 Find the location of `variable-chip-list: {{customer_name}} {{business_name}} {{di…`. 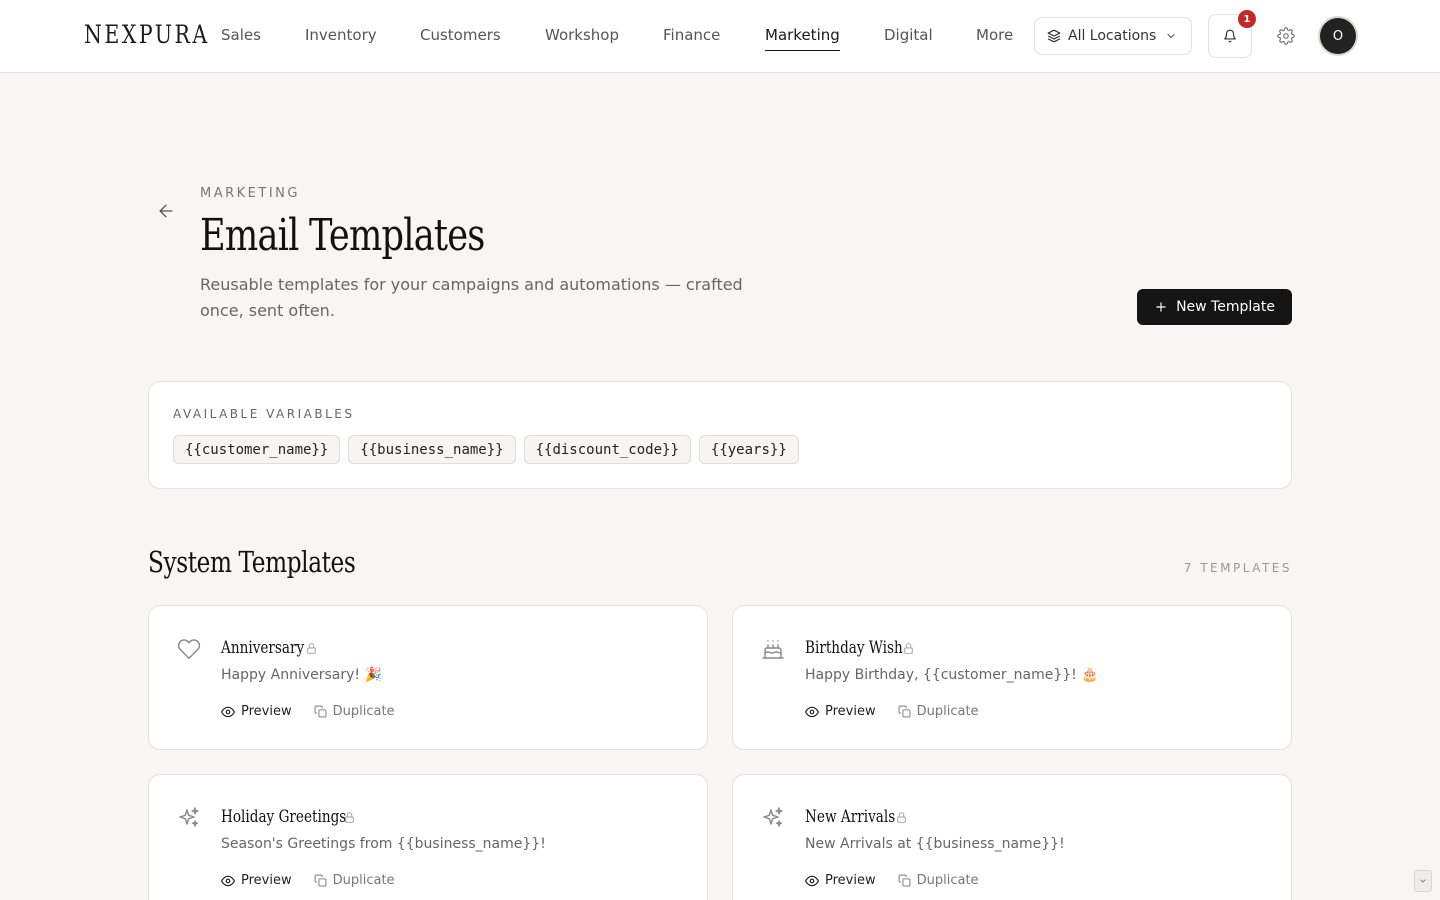

variable-chip-list: {{customer_name}} {{business_name}} {{di… is located at coordinates (486, 449).